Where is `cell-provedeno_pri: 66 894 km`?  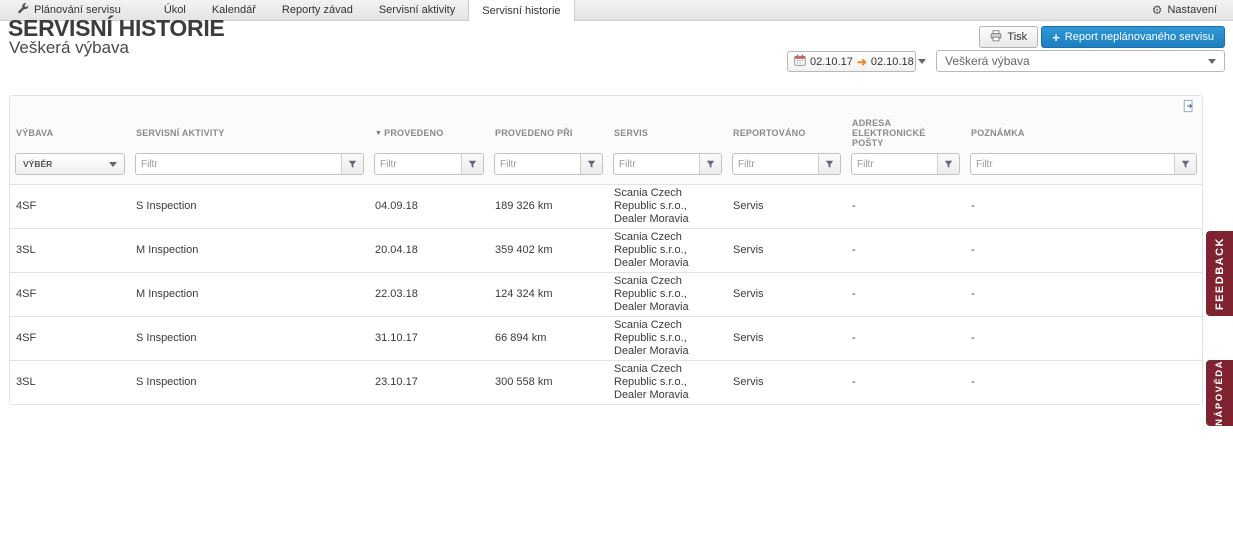
cell-provedeno_pri: 66 894 km is located at coordinates (548, 338).